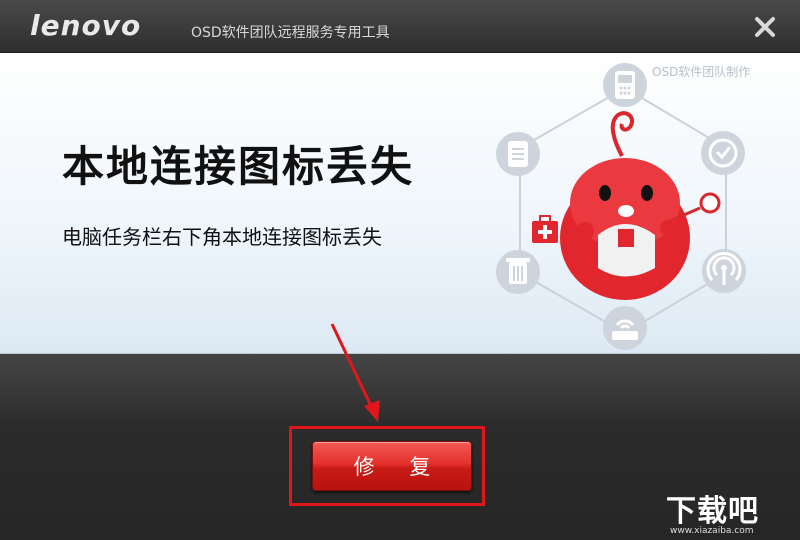 This screenshot has width=800, height=540. I want to click on window-title: OSD软件团队远程服务专用工具, so click(290, 33).